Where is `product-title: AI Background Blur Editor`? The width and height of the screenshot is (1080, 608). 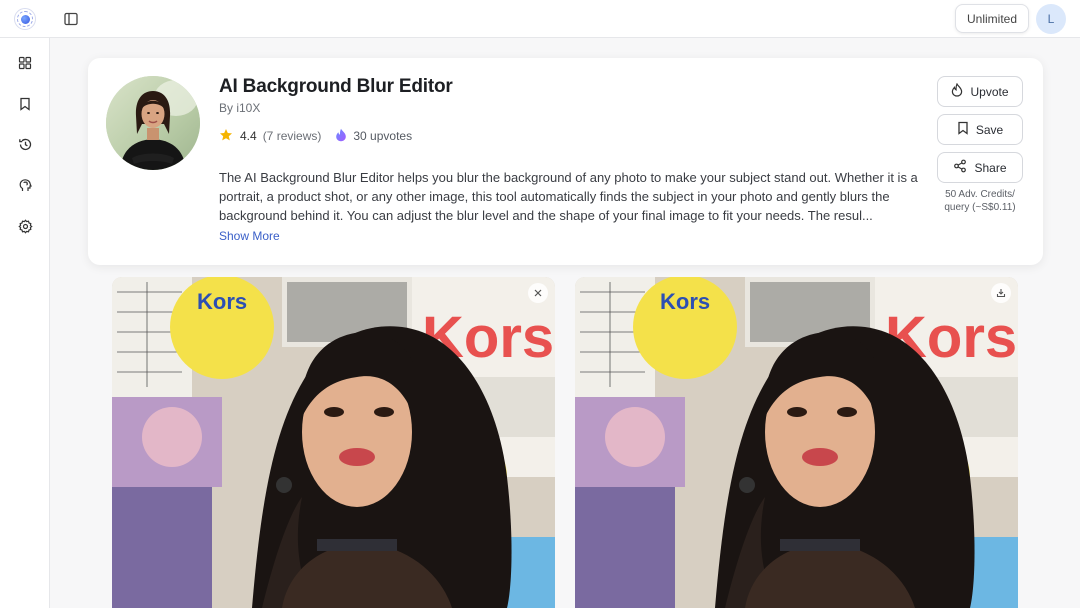
product-title: AI Background Blur Editor is located at coordinates (336, 86).